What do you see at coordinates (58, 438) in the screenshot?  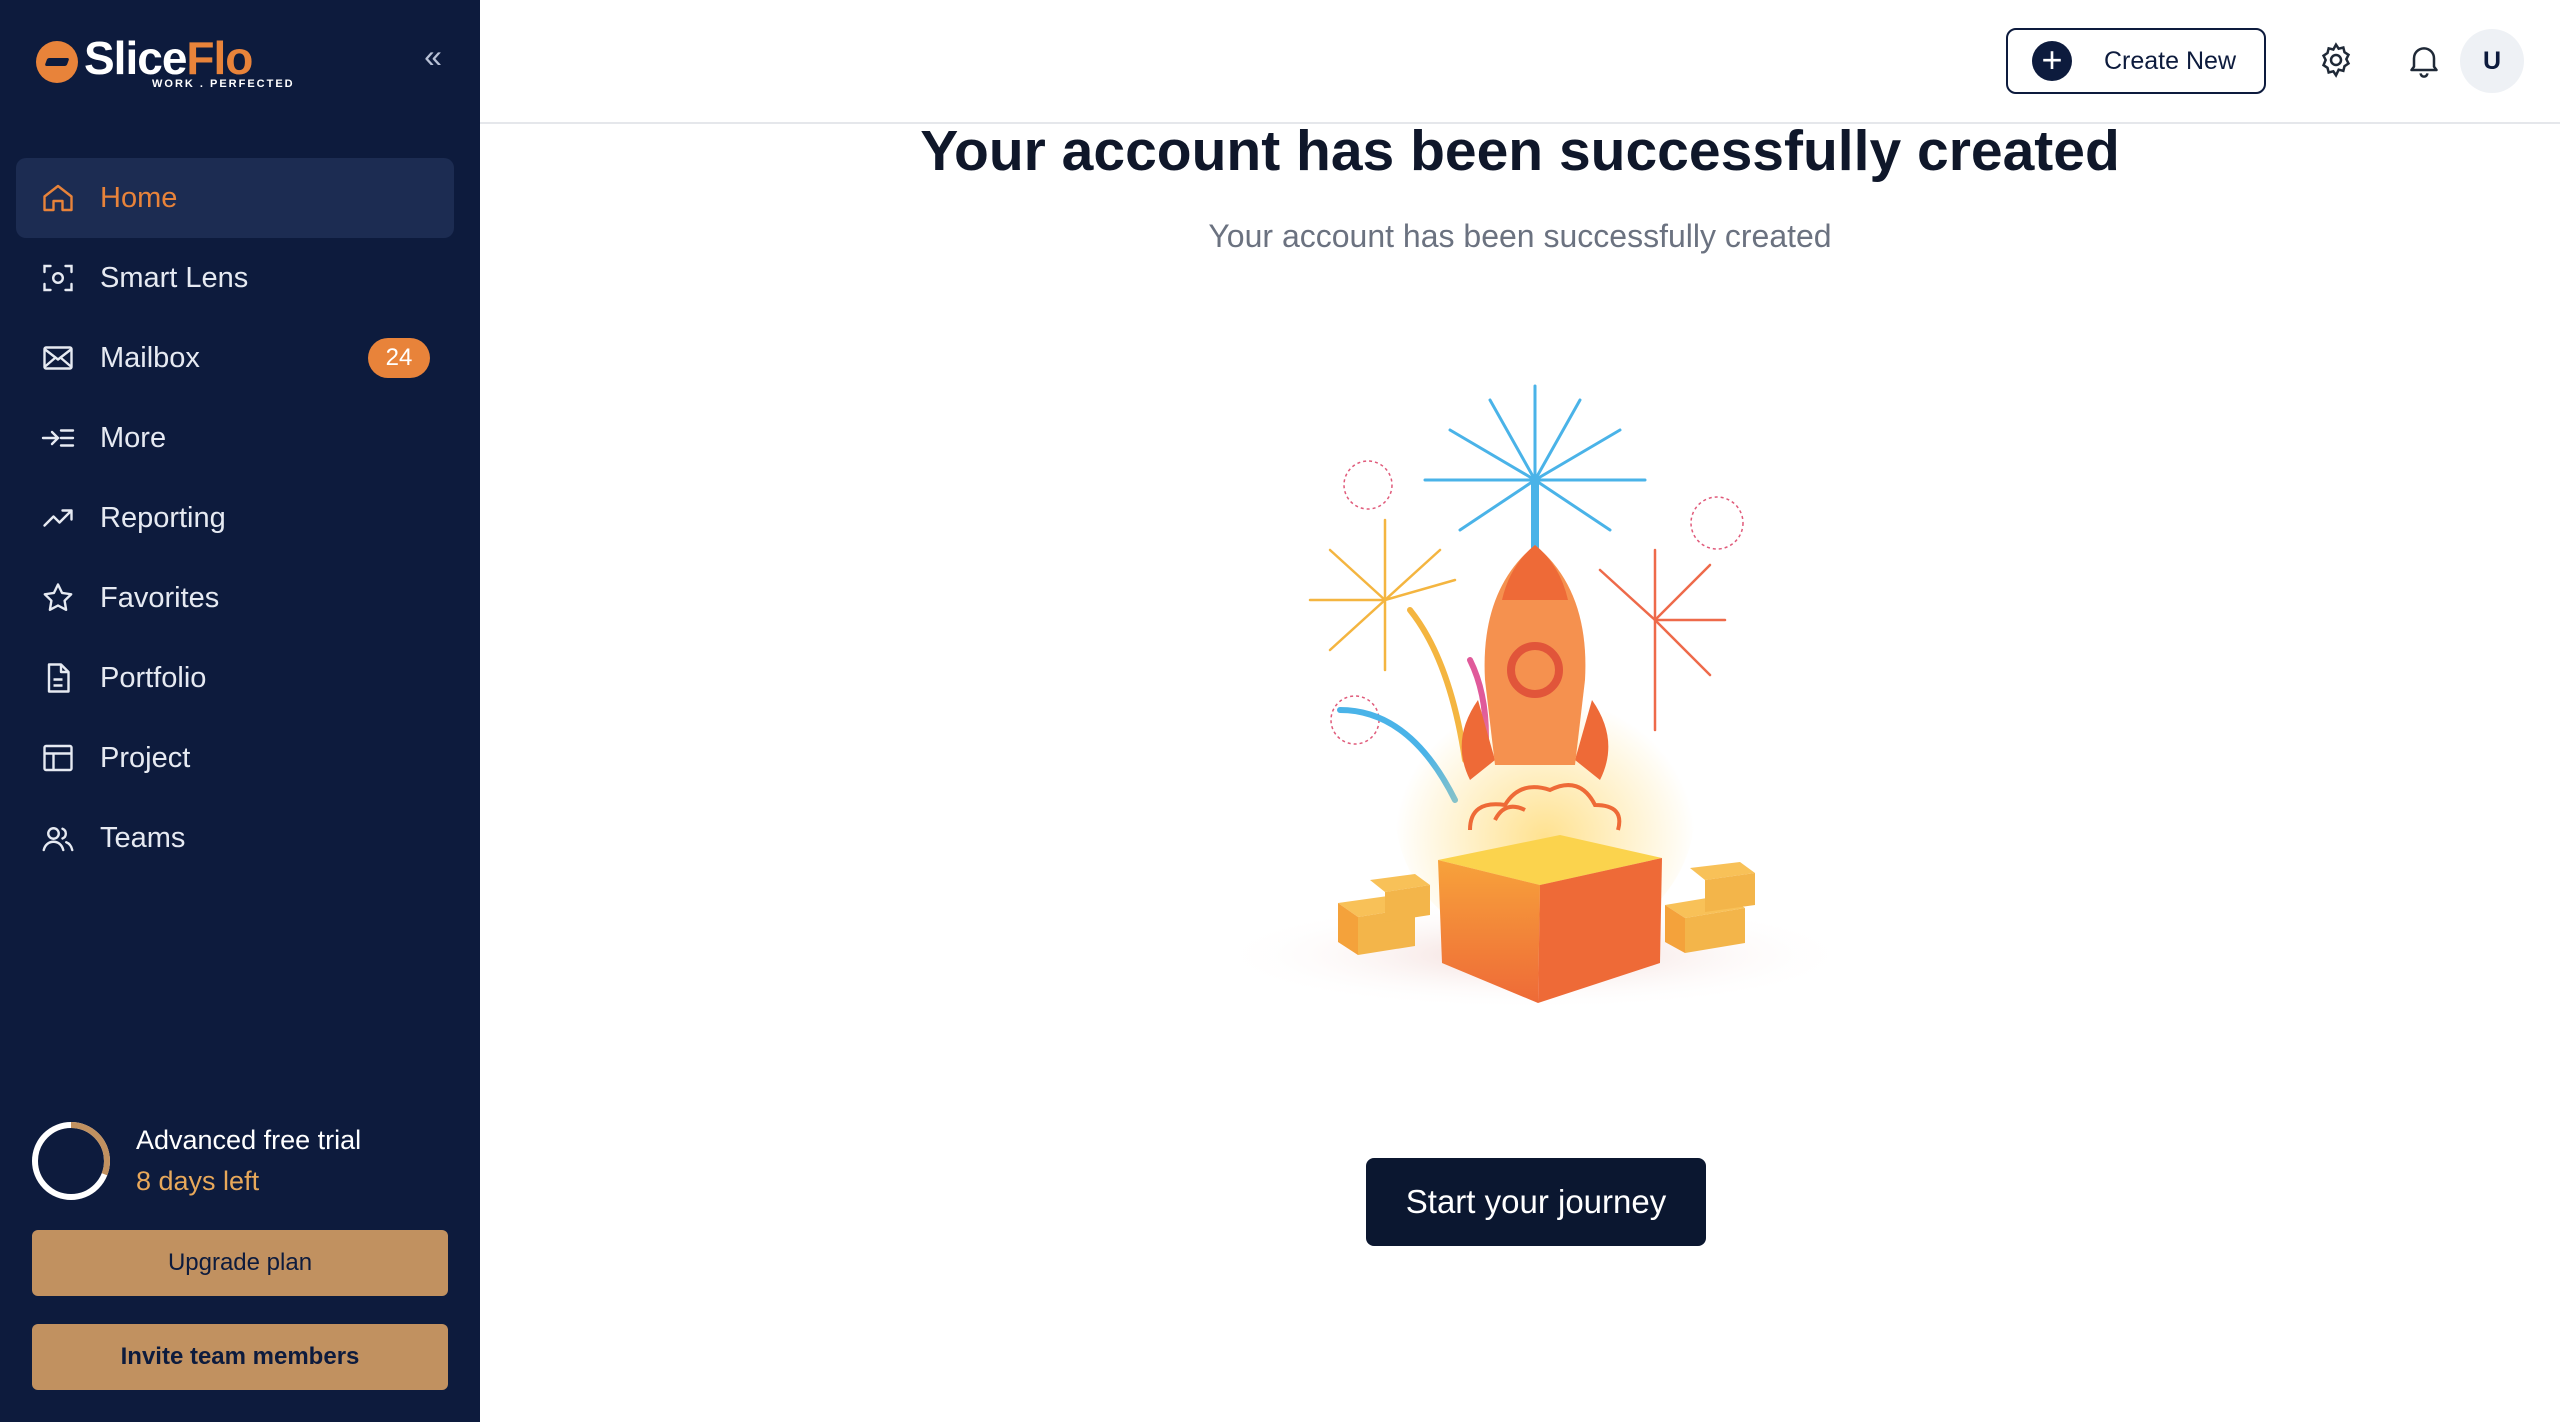 I see `more-icon` at bounding box center [58, 438].